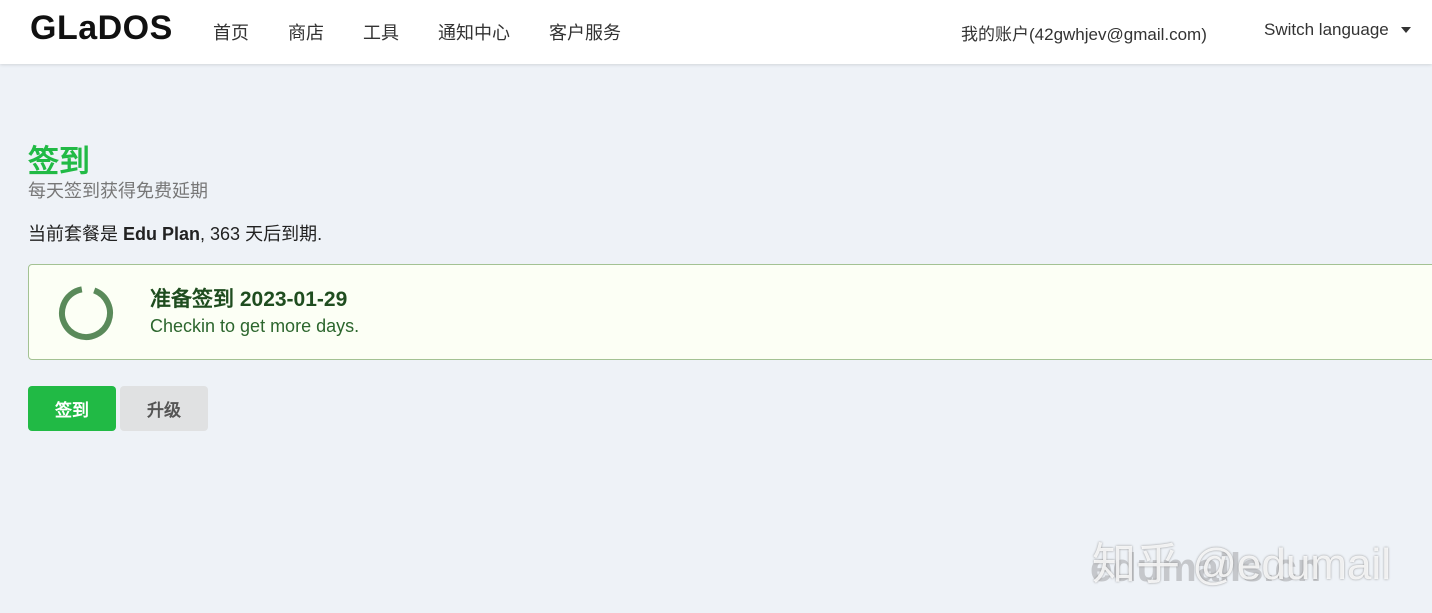  What do you see at coordinates (86, 313) in the screenshot?
I see `loading-spinner-icon` at bounding box center [86, 313].